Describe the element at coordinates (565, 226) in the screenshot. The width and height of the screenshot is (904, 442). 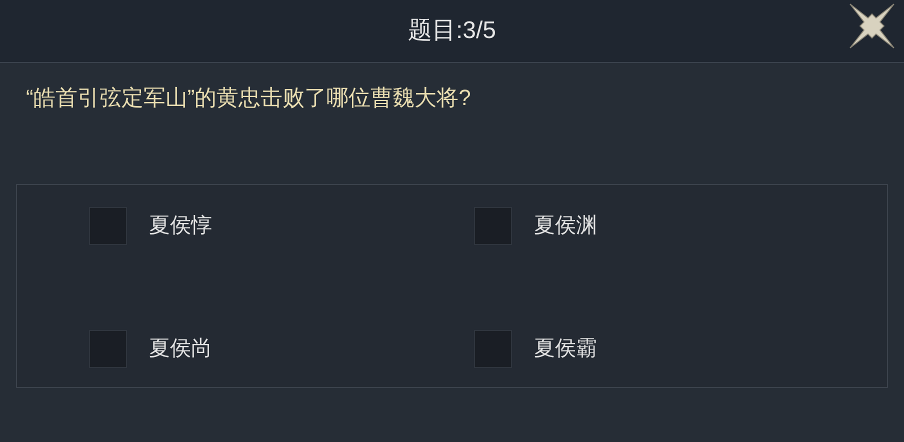
I see `option-label: 夏侯渊` at that location.